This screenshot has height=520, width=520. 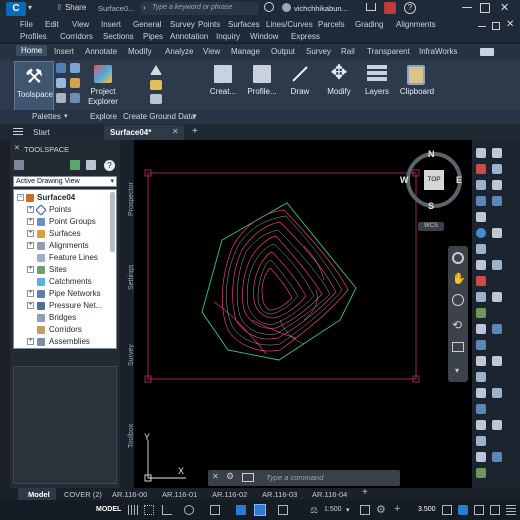 I want to click on command-input: Type a command, so click(x=294, y=477).